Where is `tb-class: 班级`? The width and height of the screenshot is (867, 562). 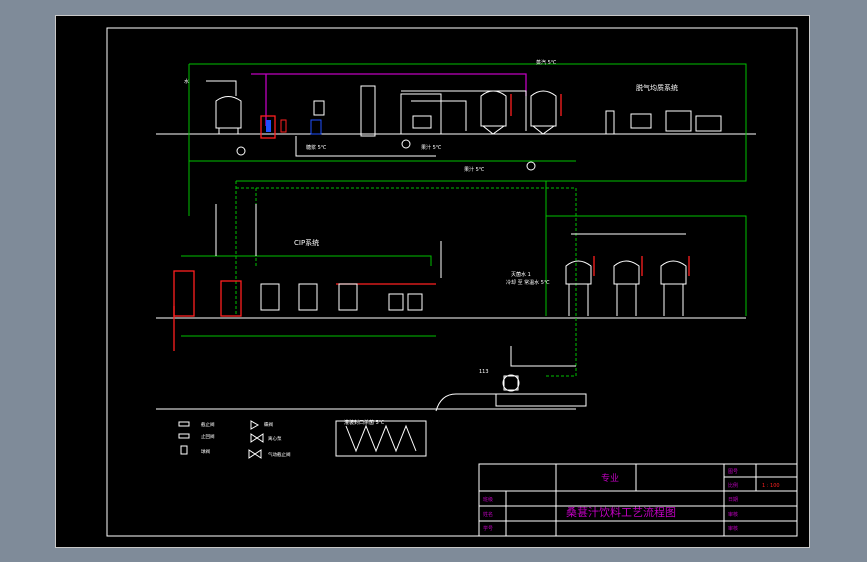 tb-class: 班级 is located at coordinates (488, 499).